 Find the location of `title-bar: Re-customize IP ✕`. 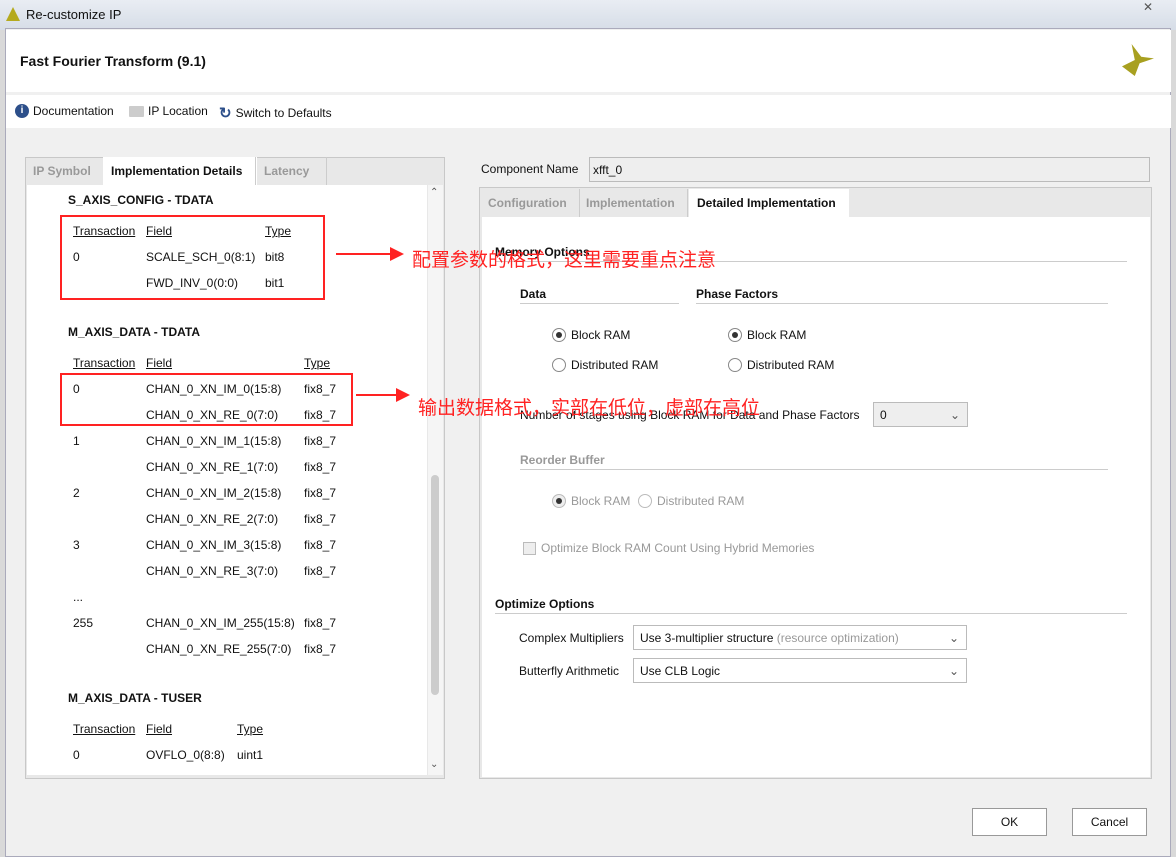

title-bar: Re-customize IP ✕ is located at coordinates (588, 15).